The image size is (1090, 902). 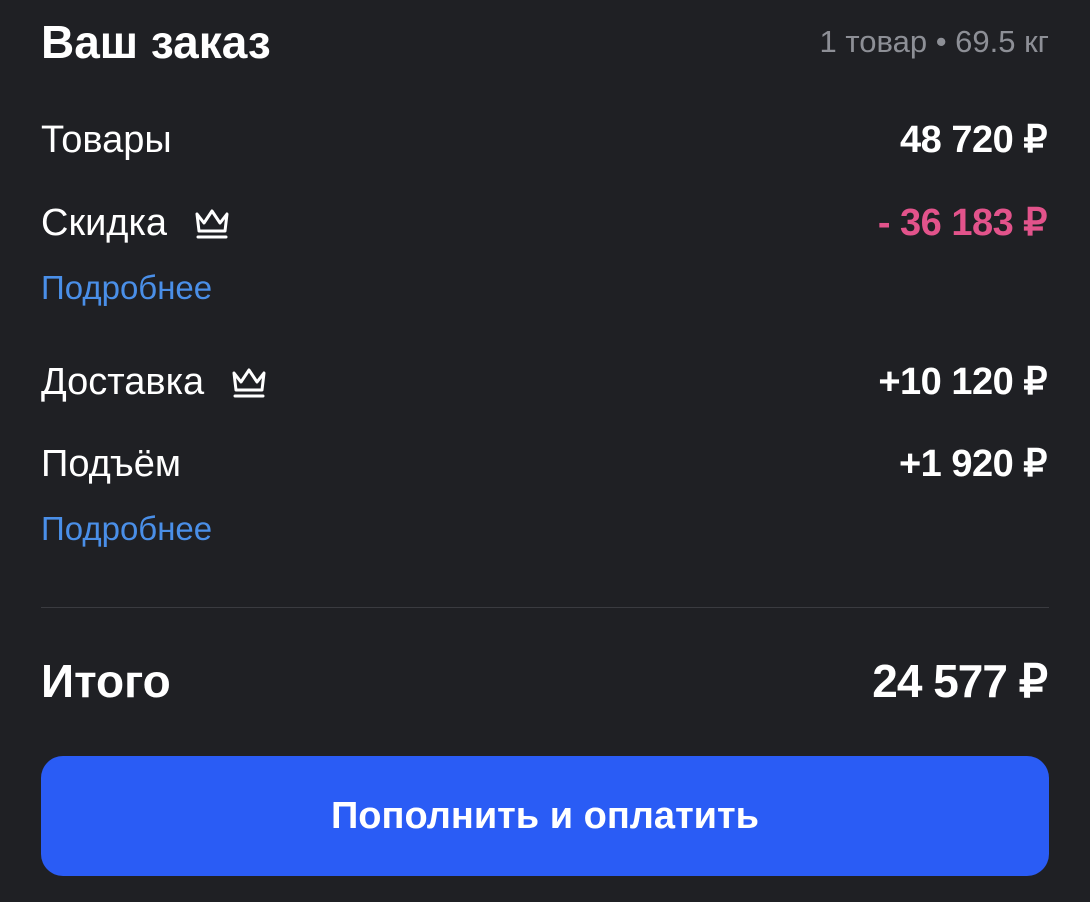 I want to click on discount-details-link: Подробнее, so click(x=126, y=288).